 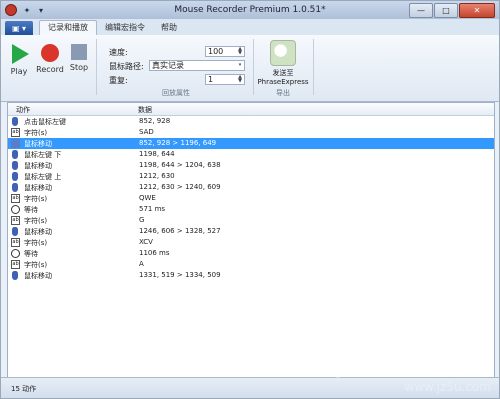 I want to click on status-text: 15 动作, so click(x=24, y=389).